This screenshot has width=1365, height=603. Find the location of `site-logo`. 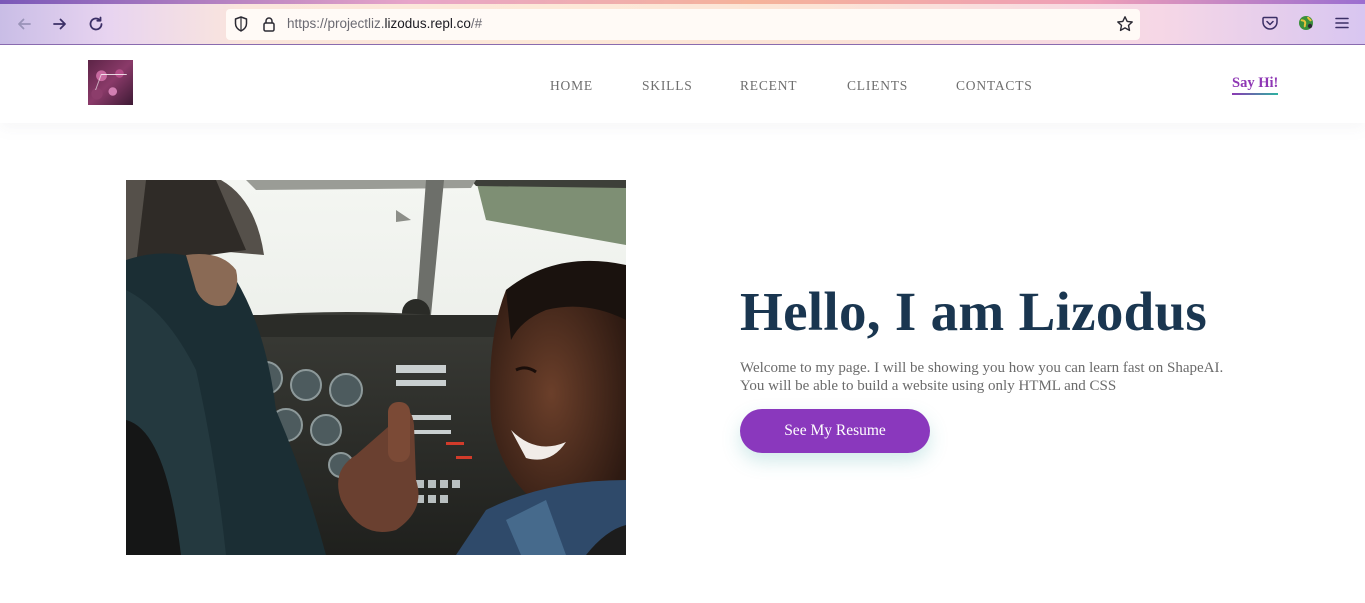

site-logo is located at coordinates (110, 82).